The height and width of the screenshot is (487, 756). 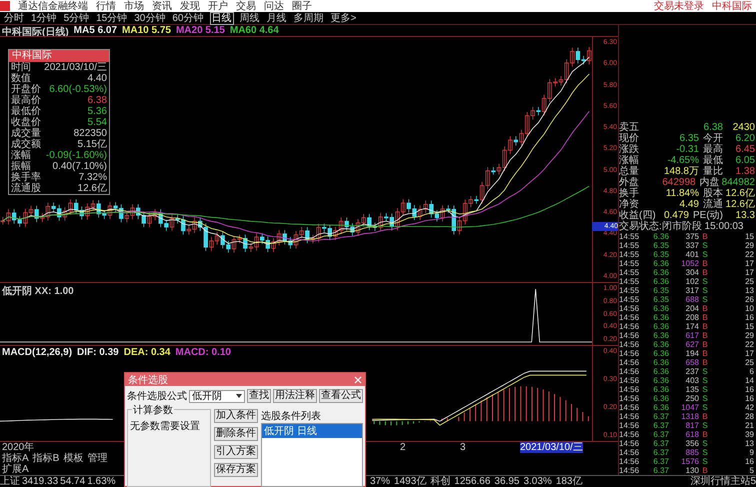 What do you see at coordinates (691, 290) in the screenshot?
I see `tick-volume: 317` at bounding box center [691, 290].